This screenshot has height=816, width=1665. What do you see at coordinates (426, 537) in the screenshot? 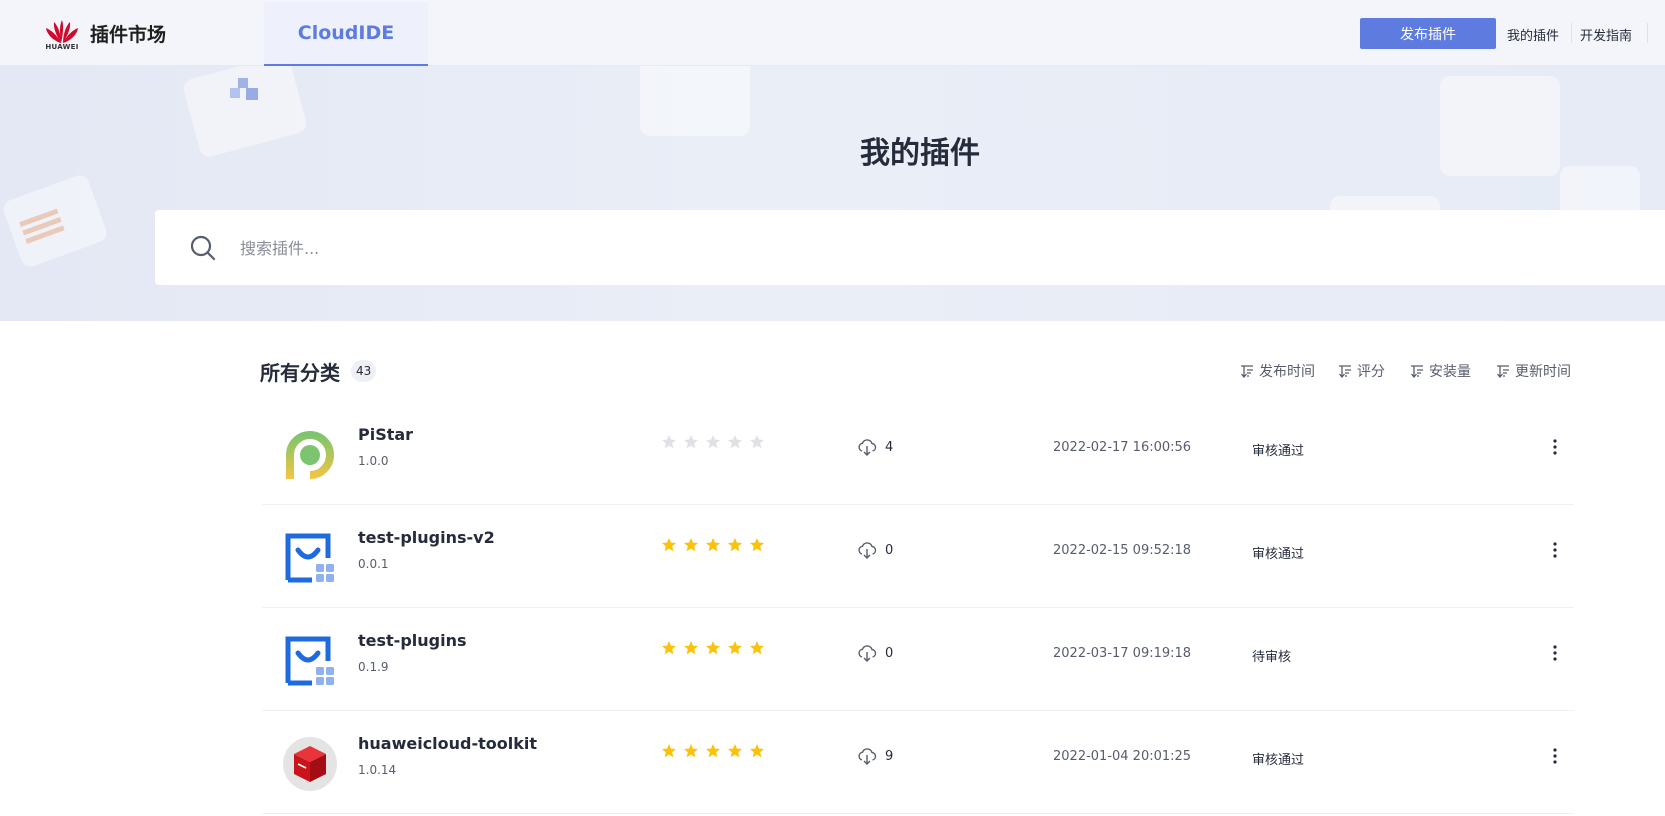
I see `plugin-name: test-plugins-v2` at bounding box center [426, 537].